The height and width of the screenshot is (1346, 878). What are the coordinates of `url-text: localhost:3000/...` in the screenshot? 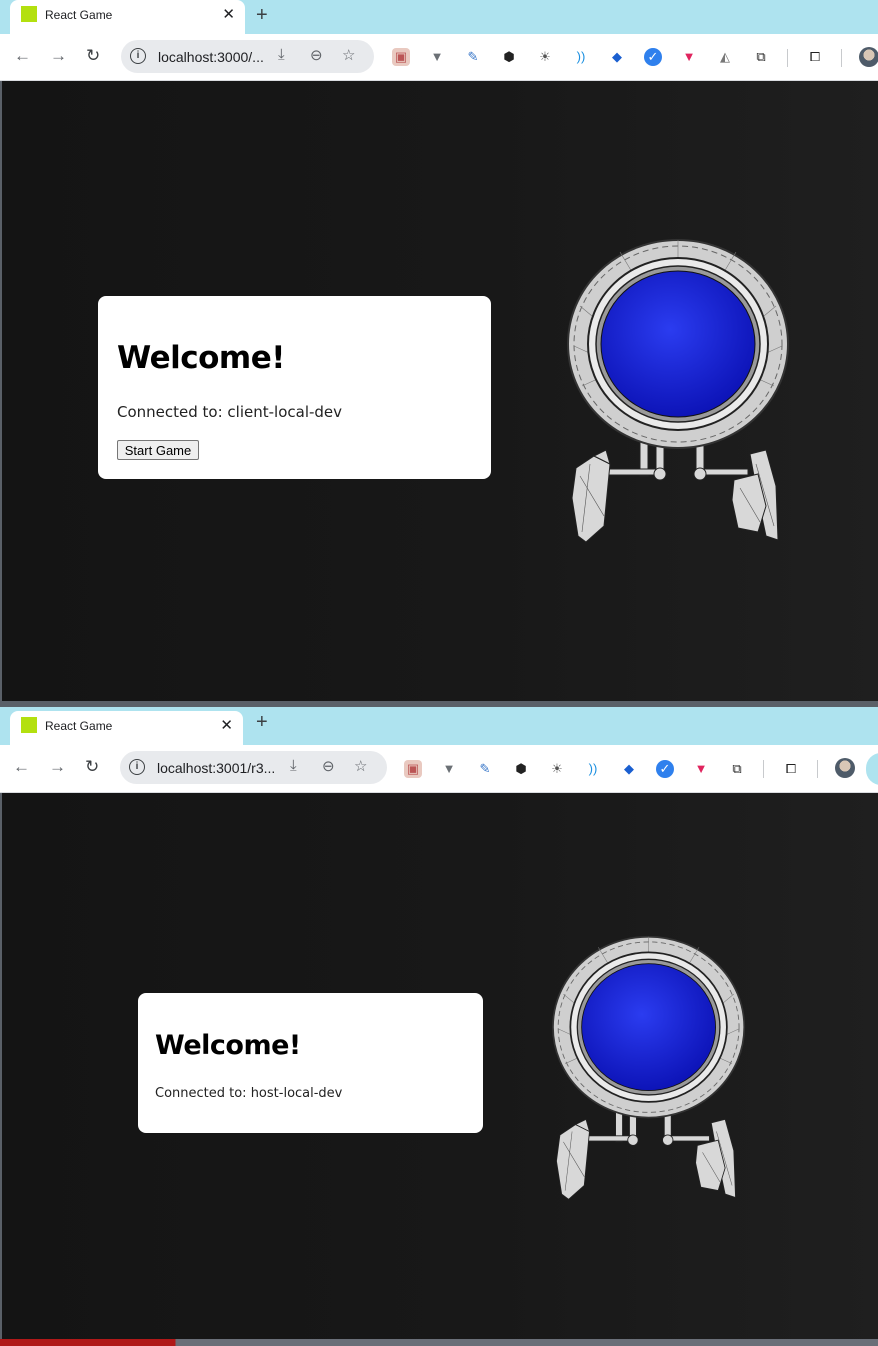 It's located at (211, 57).